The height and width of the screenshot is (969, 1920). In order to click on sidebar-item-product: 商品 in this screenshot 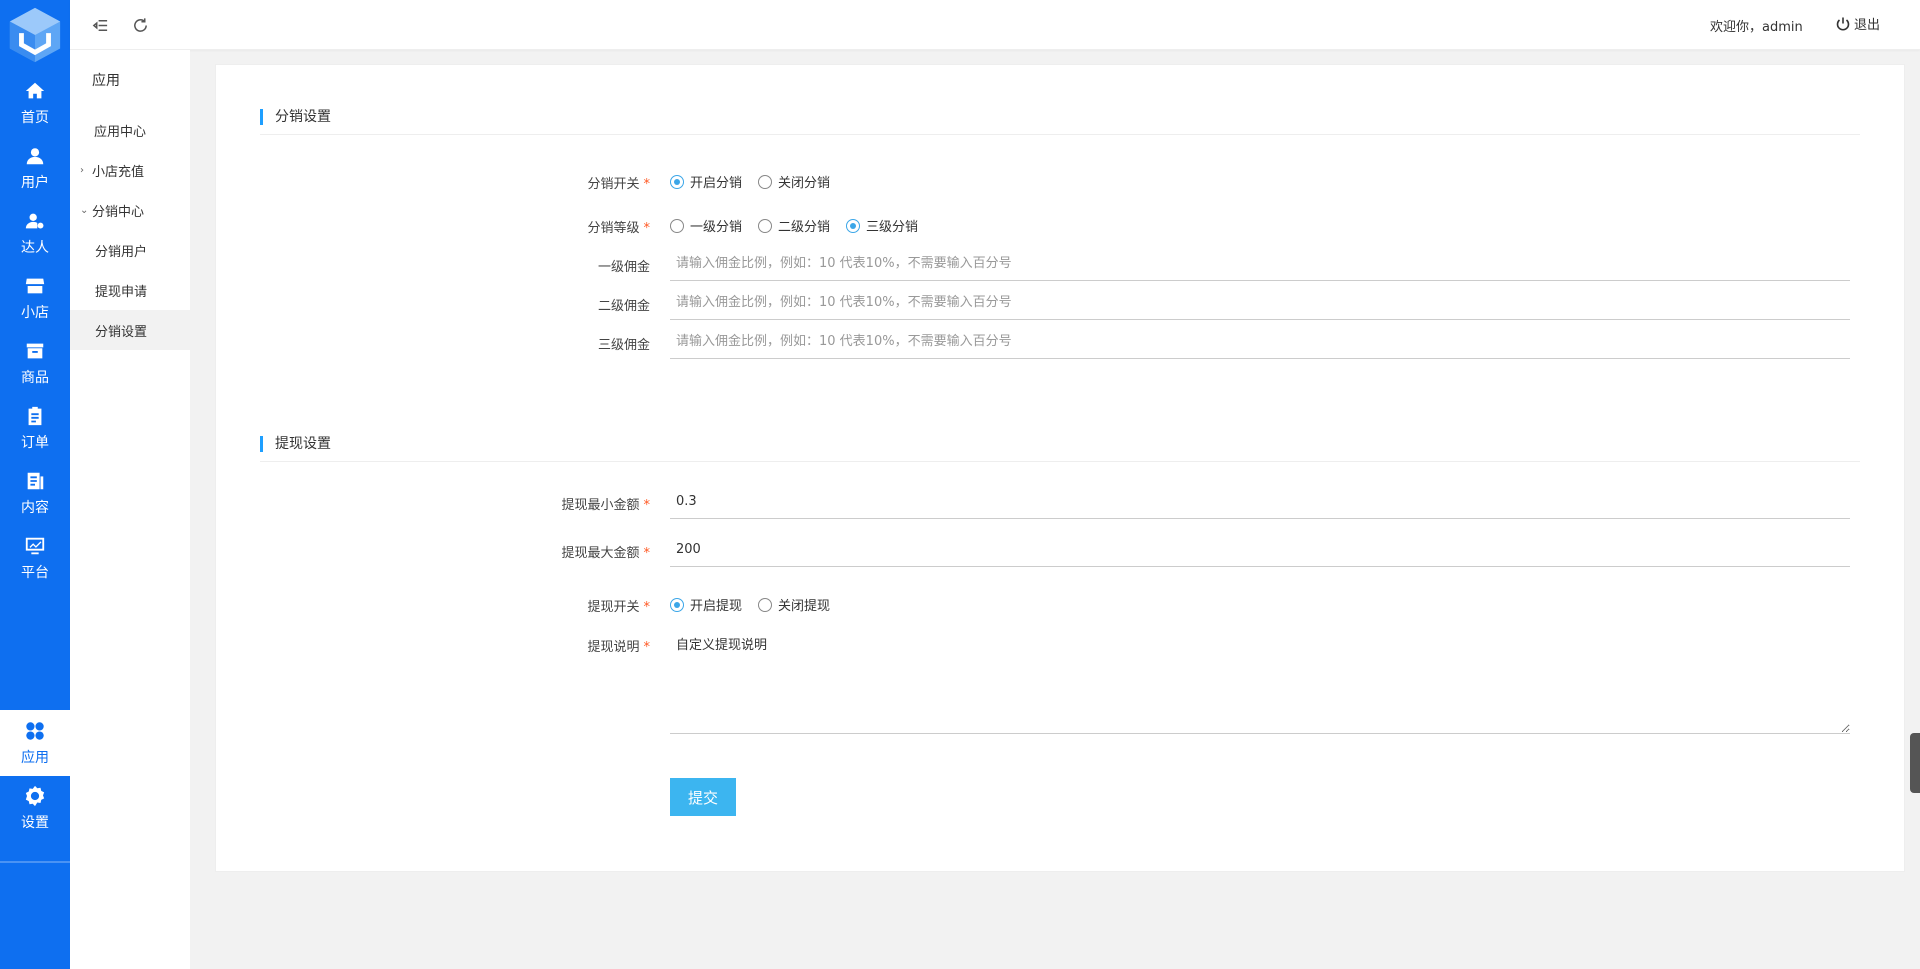, I will do `click(35, 363)`.